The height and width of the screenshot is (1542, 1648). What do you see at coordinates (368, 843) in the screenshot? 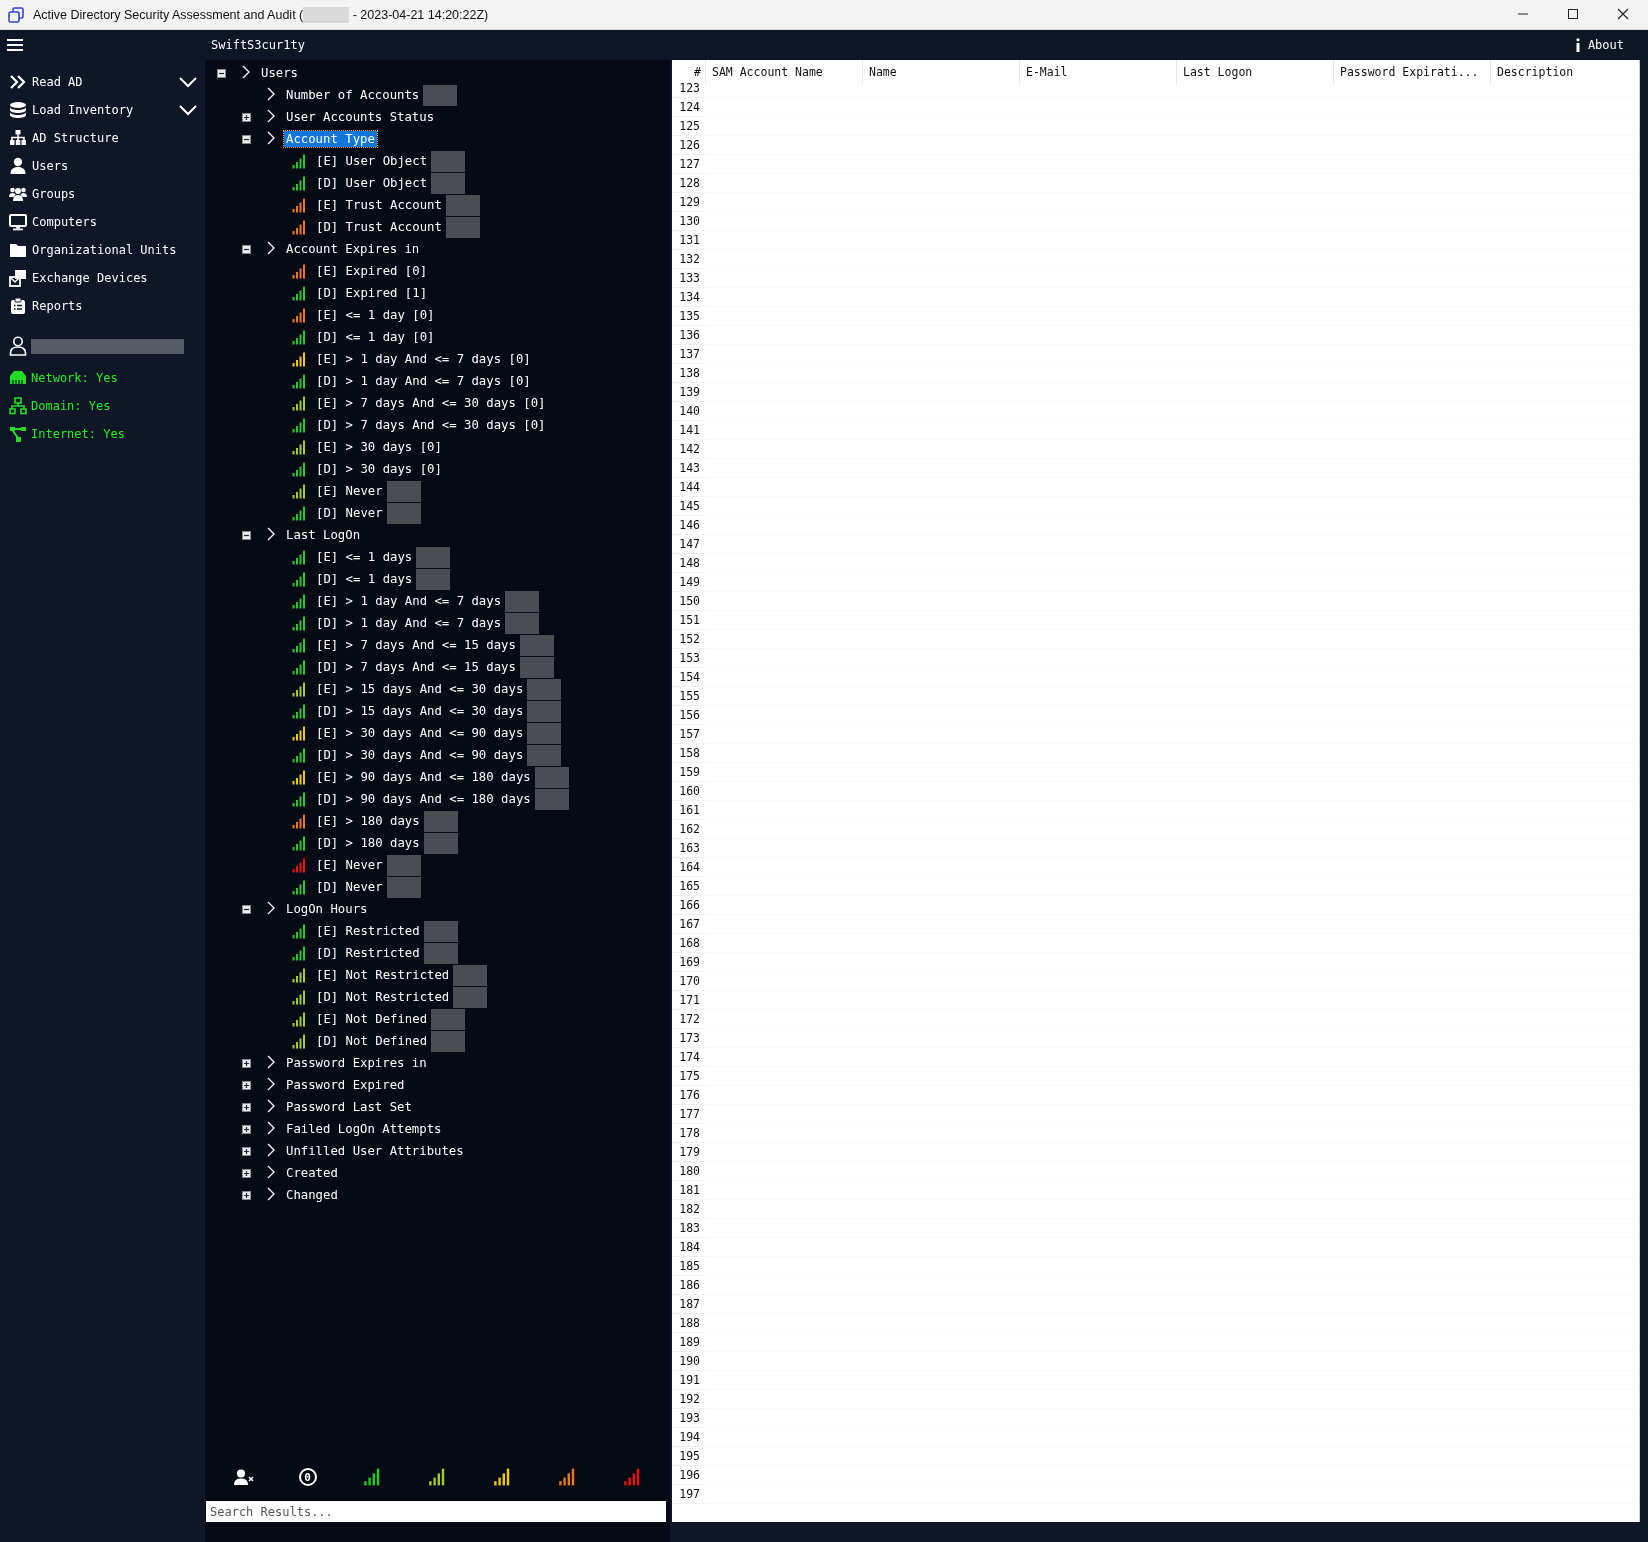
I see `tree-item: [D] > 180 days` at bounding box center [368, 843].